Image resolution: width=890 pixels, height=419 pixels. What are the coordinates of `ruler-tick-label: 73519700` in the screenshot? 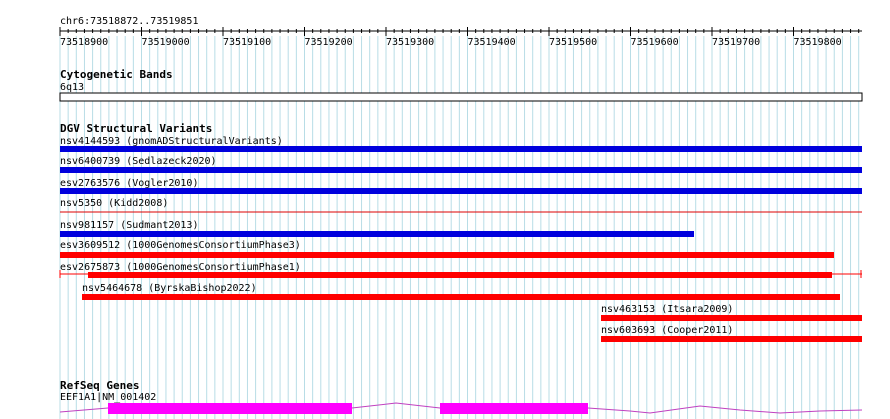 It's located at (736, 42).